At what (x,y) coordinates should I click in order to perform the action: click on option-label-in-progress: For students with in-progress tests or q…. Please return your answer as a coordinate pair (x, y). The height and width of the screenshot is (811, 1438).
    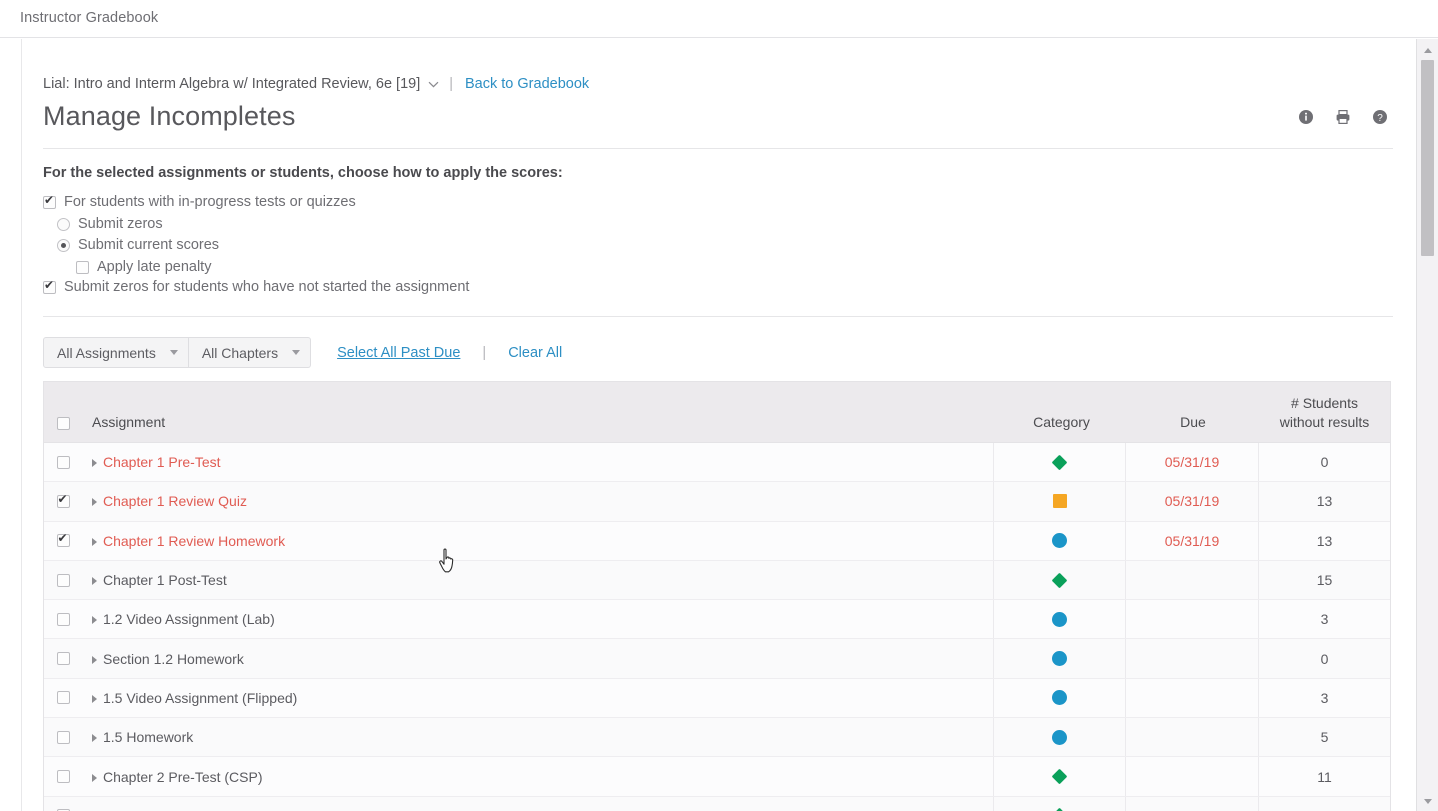
    Looking at the image, I should click on (210, 202).